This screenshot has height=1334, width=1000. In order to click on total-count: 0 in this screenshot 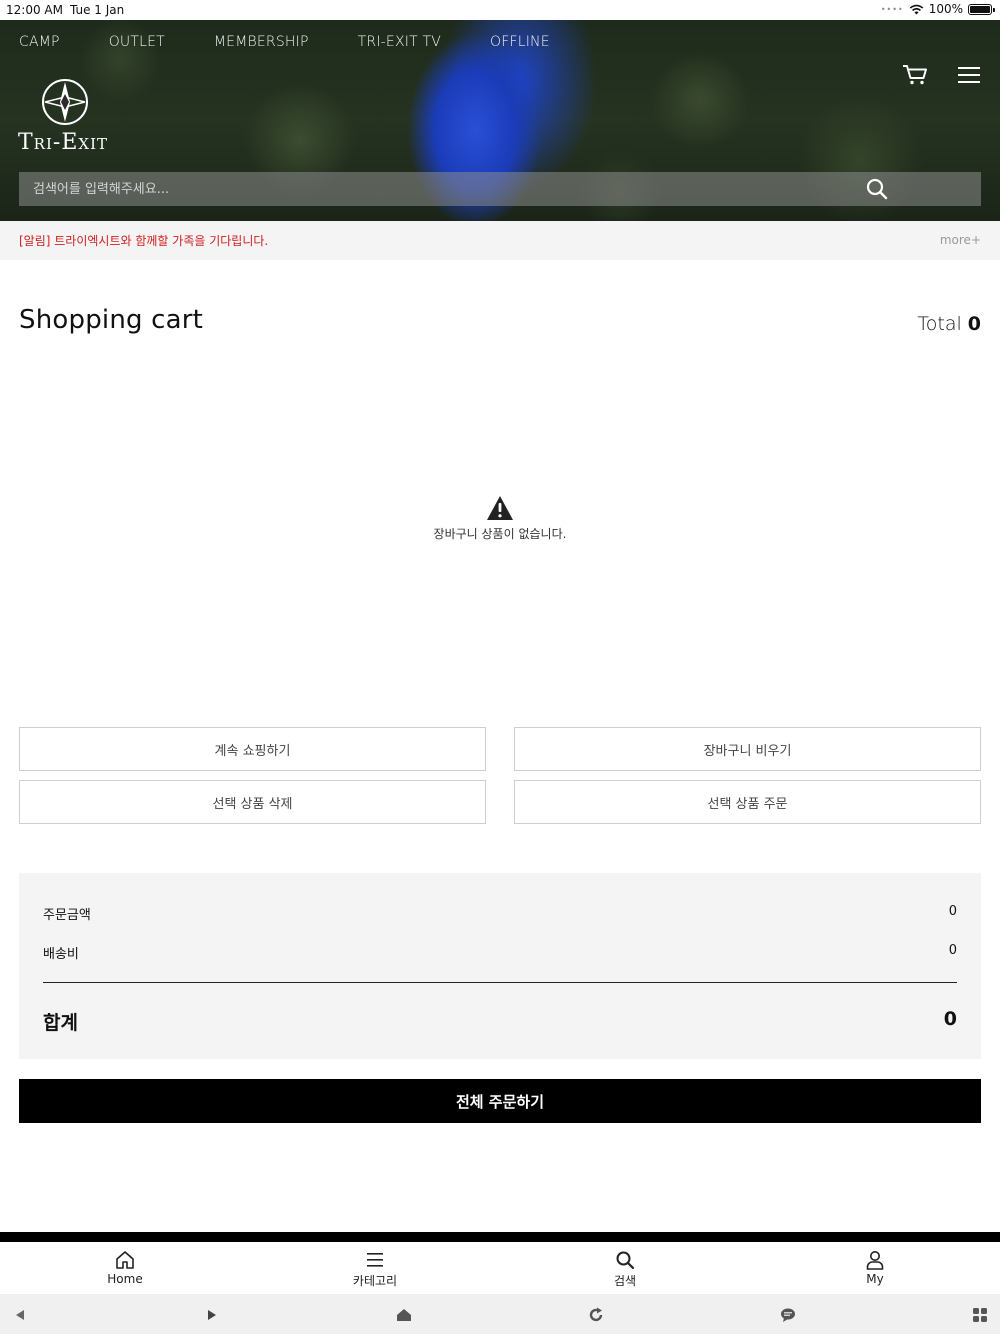, I will do `click(974, 324)`.